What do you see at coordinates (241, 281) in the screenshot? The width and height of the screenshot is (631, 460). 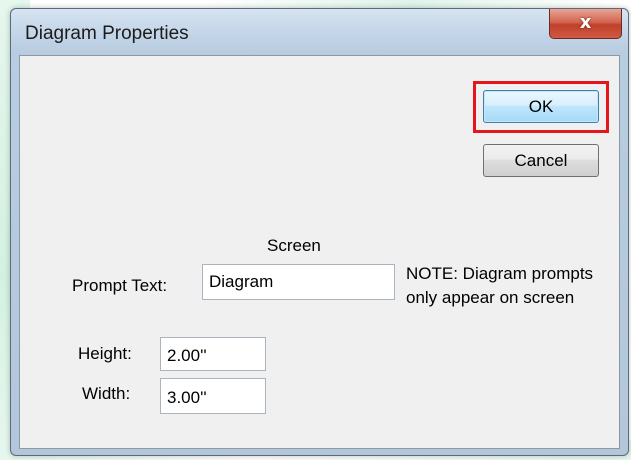 I see `prompt-text-value: Diagram` at bounding box center [241, 281].